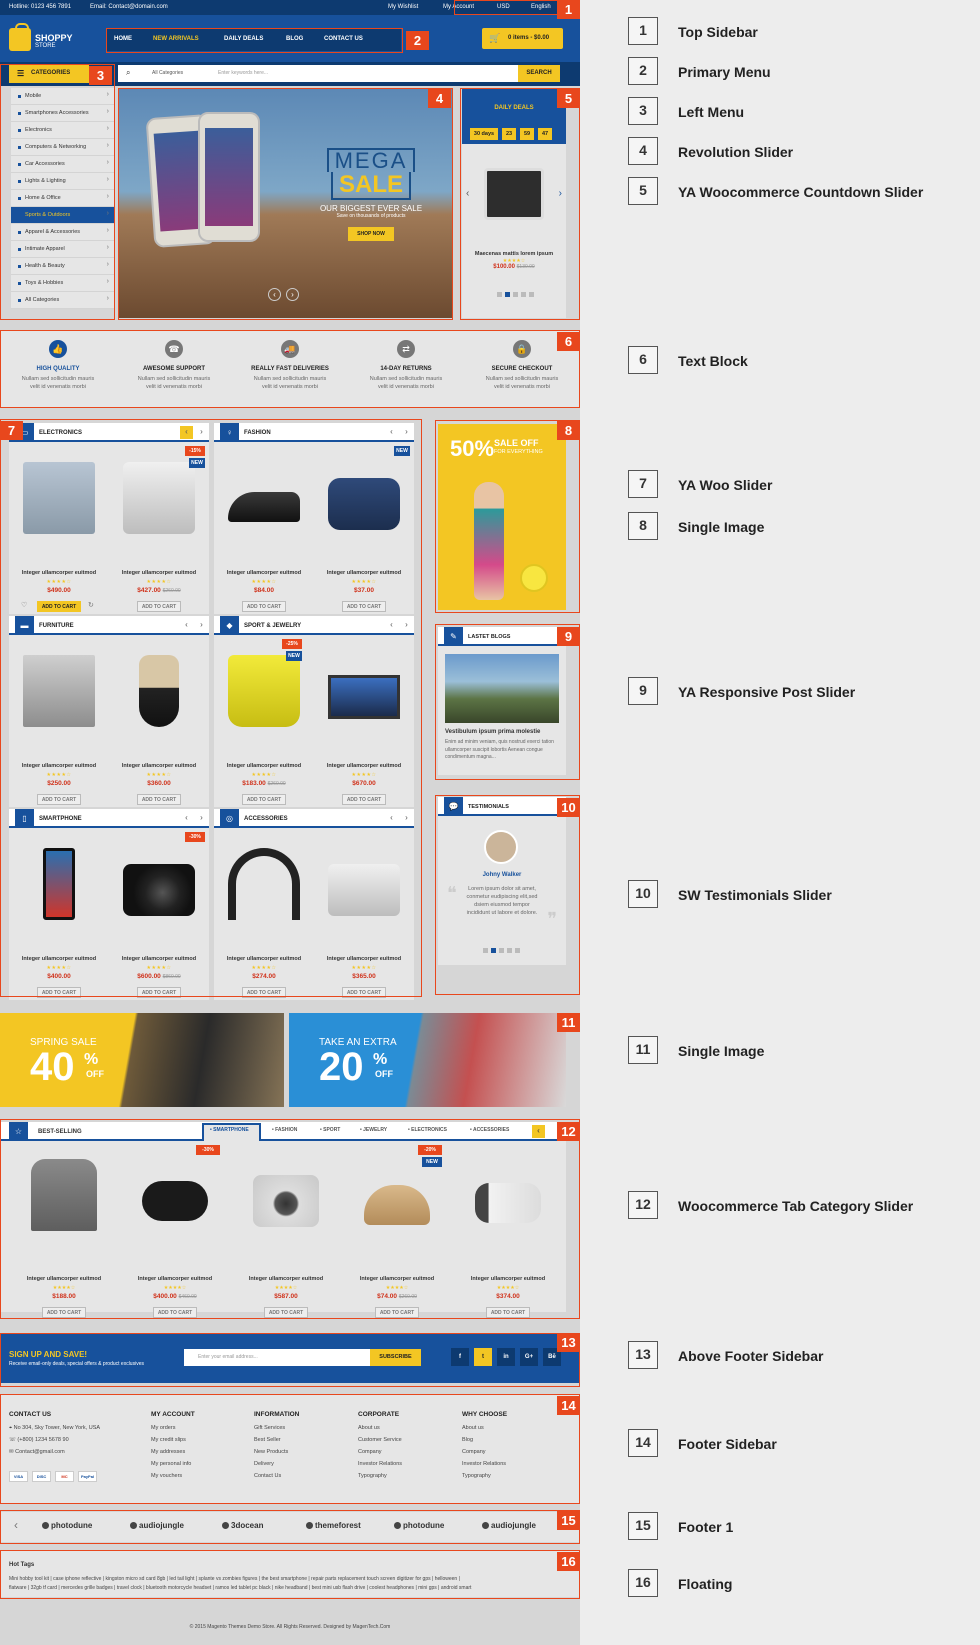 Image resolution: width=980 pixels, height=1645 pixels. I want to click on twitter-icon: t, so click(483, 1357).